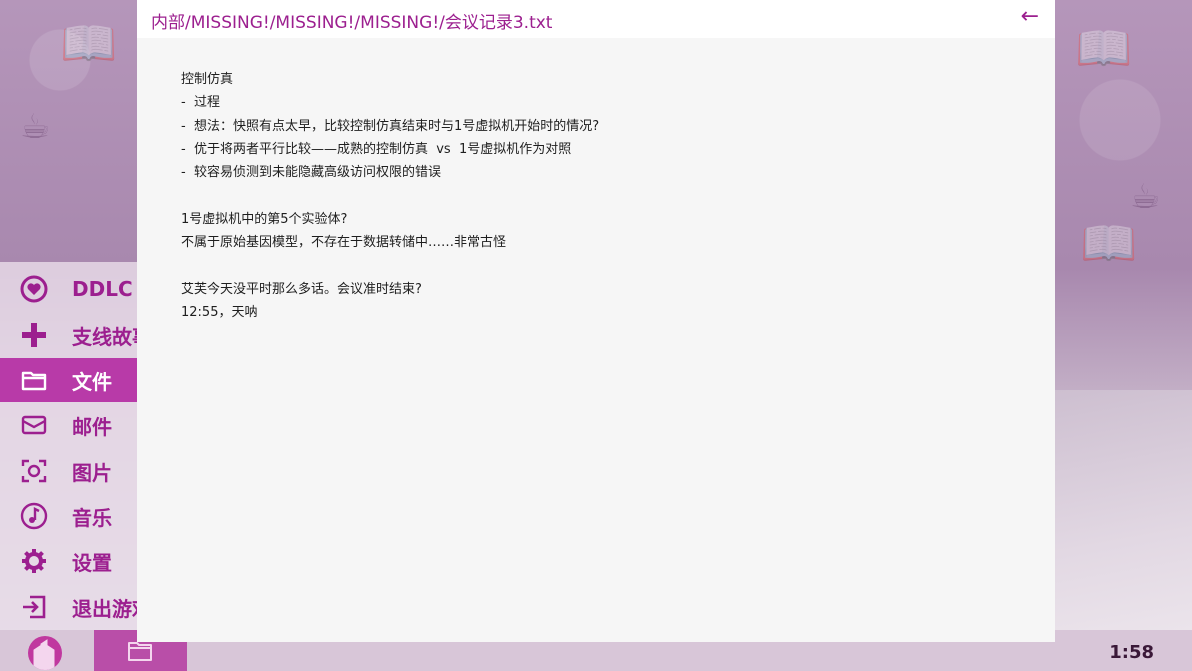 The height and width of the screenshot is (671, 1192). Describe the element at coordinates (264, 219) in the screenshot. I see `document-line: 1号虚拟机中的第5个实验体?` at that location.